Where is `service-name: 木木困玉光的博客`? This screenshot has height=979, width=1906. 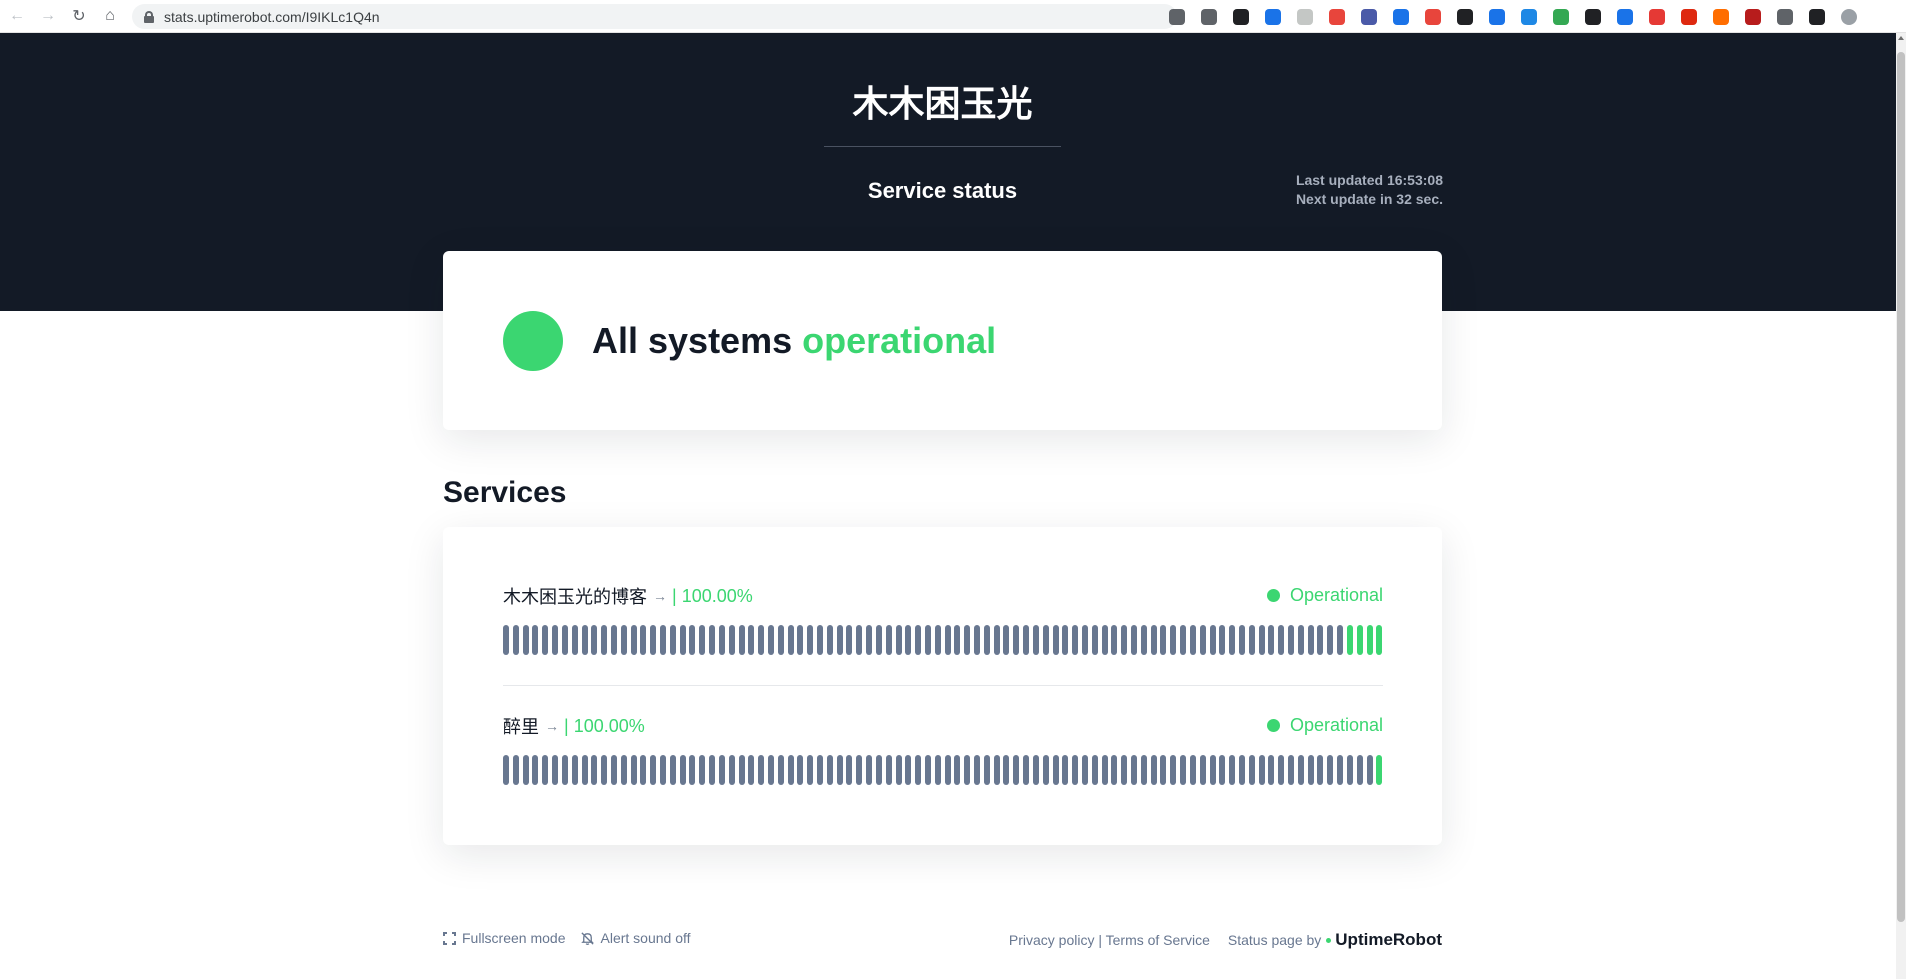
service-name: 木木困玉光的博客 is located at coordinates (575, 596).